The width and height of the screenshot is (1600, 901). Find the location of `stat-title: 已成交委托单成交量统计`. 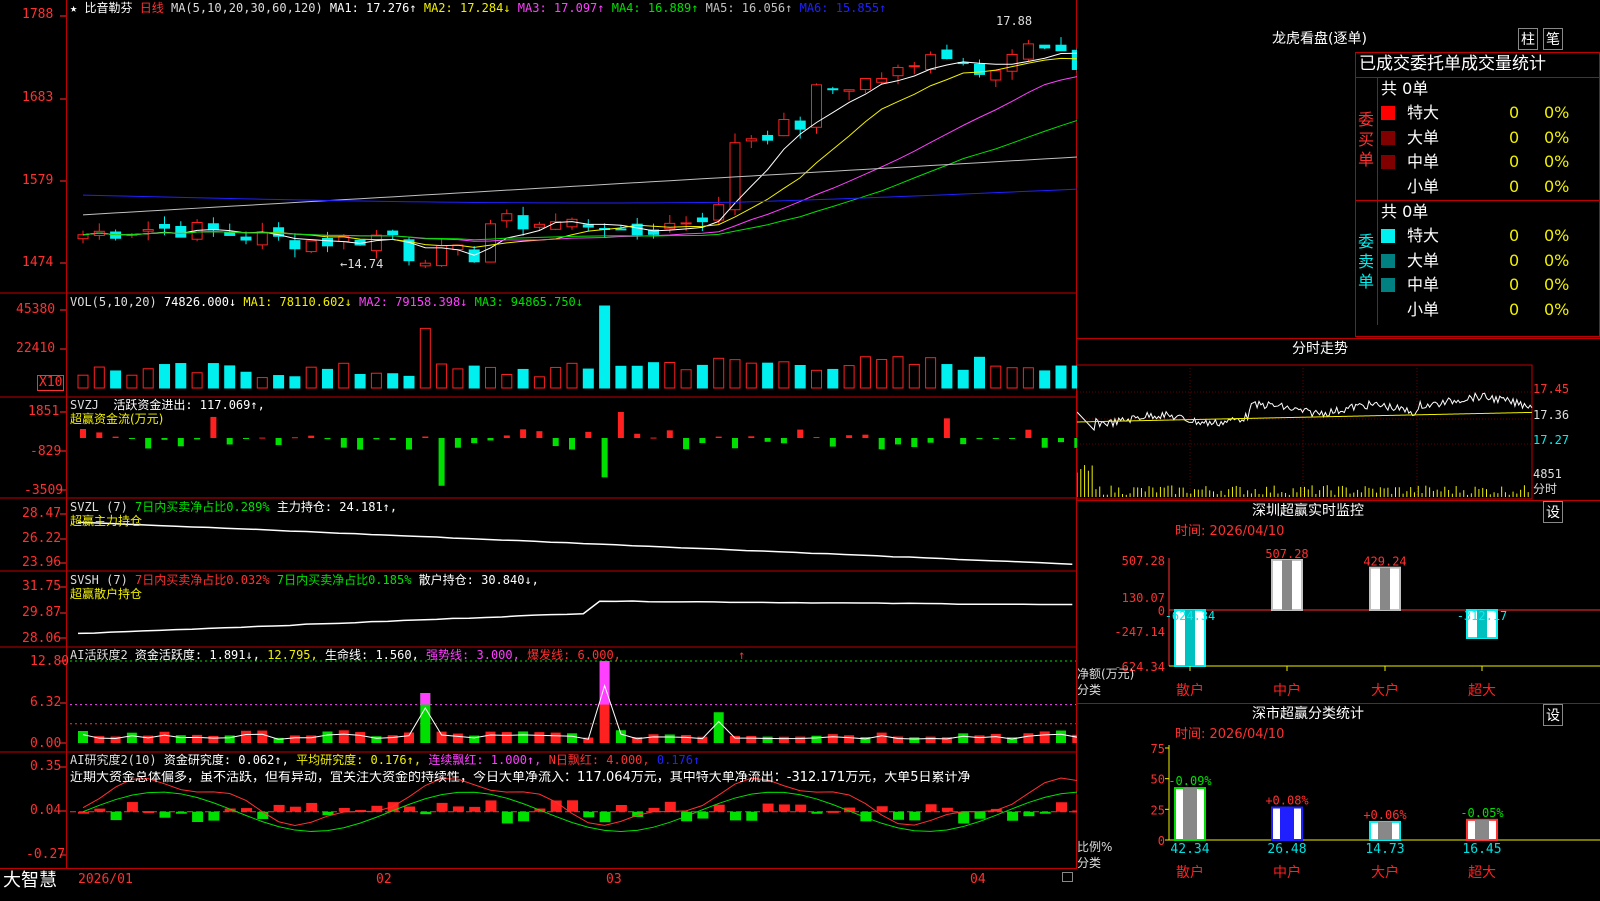

stat-title: 已成交委托单成交量统计 is located at coordinates (1452, 64).